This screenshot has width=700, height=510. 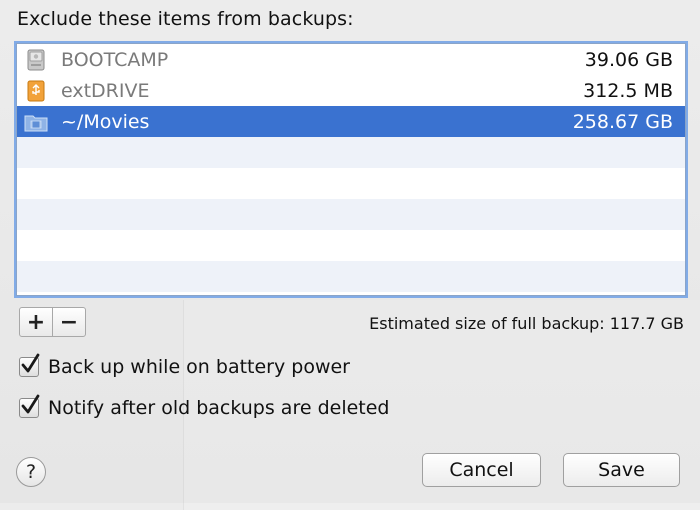 What do you see at coordinates (351, 90) in the screenshot?
I see `list-item: extDRIVE 312.5 MB` at bounding box center [351, 90].